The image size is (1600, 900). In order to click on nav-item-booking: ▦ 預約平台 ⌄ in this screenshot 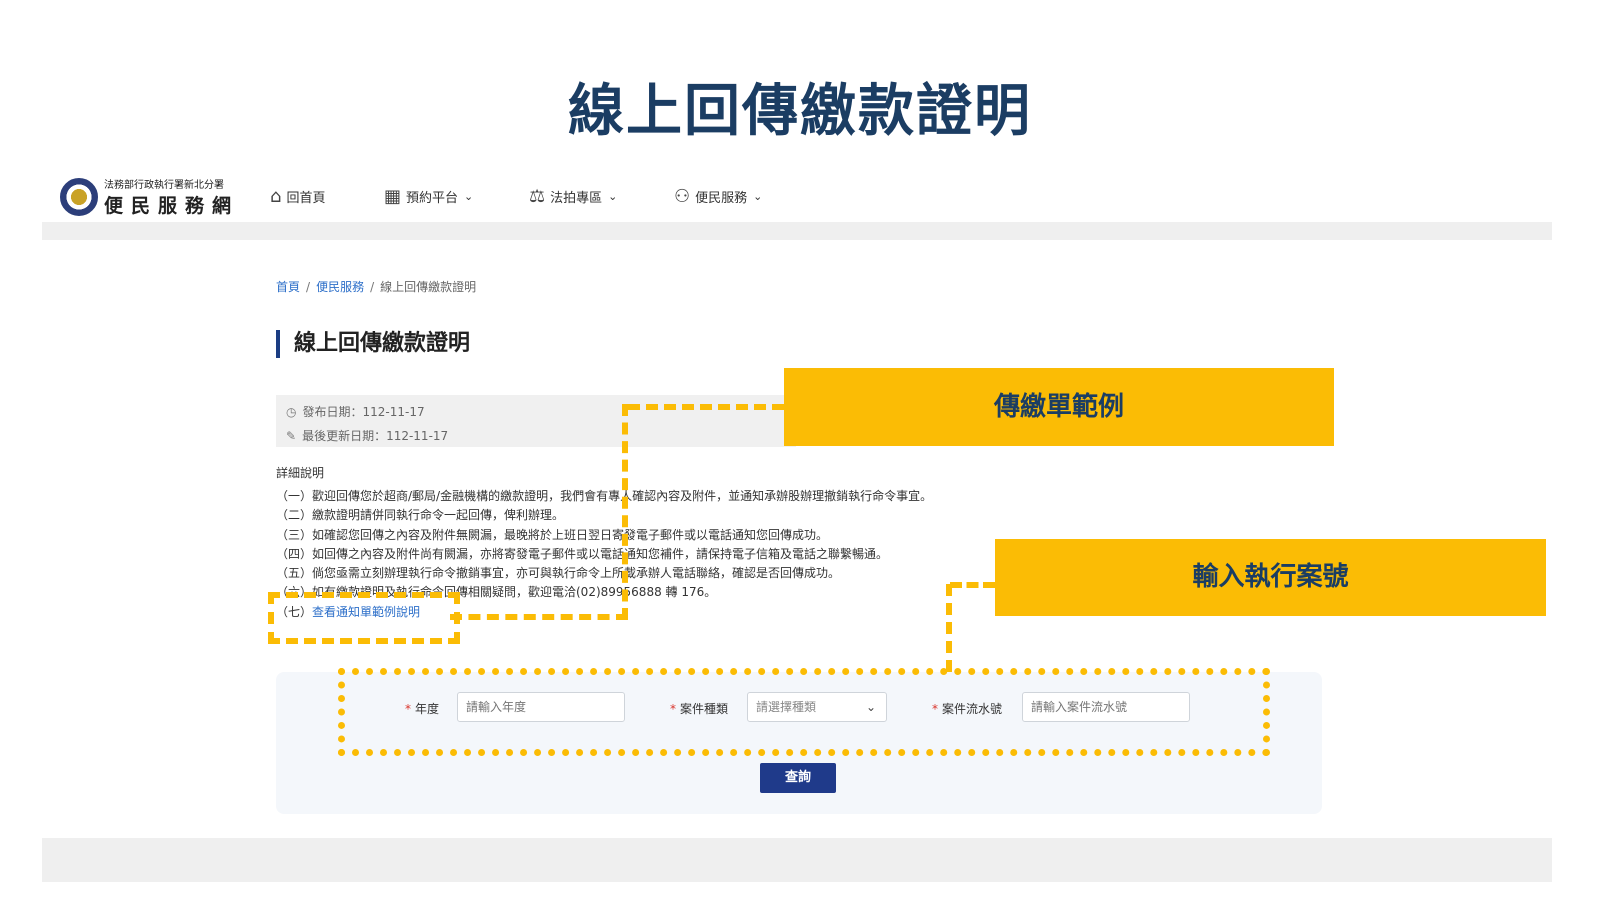, I will do `click(428, 196)`.